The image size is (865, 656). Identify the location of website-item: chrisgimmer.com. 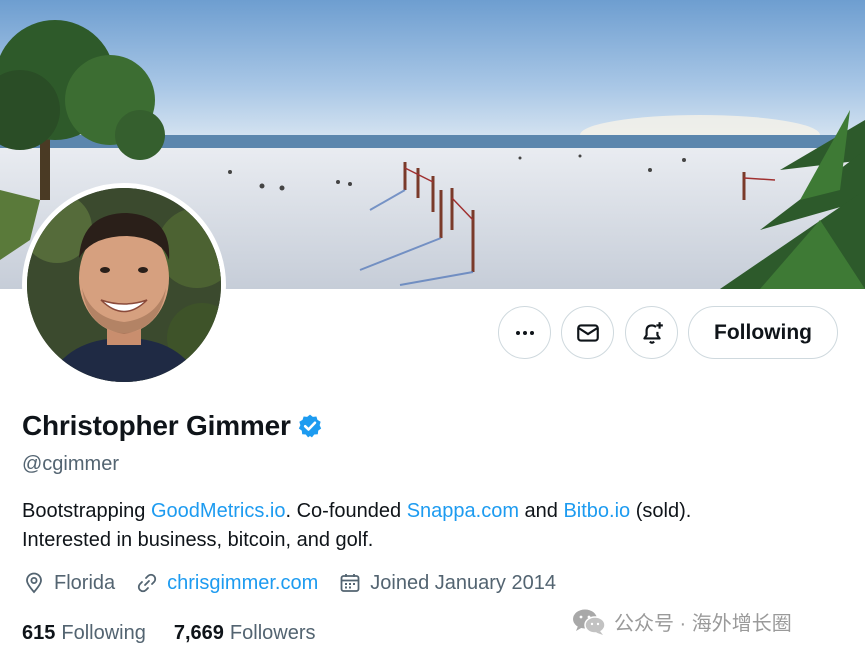
(226, 583).